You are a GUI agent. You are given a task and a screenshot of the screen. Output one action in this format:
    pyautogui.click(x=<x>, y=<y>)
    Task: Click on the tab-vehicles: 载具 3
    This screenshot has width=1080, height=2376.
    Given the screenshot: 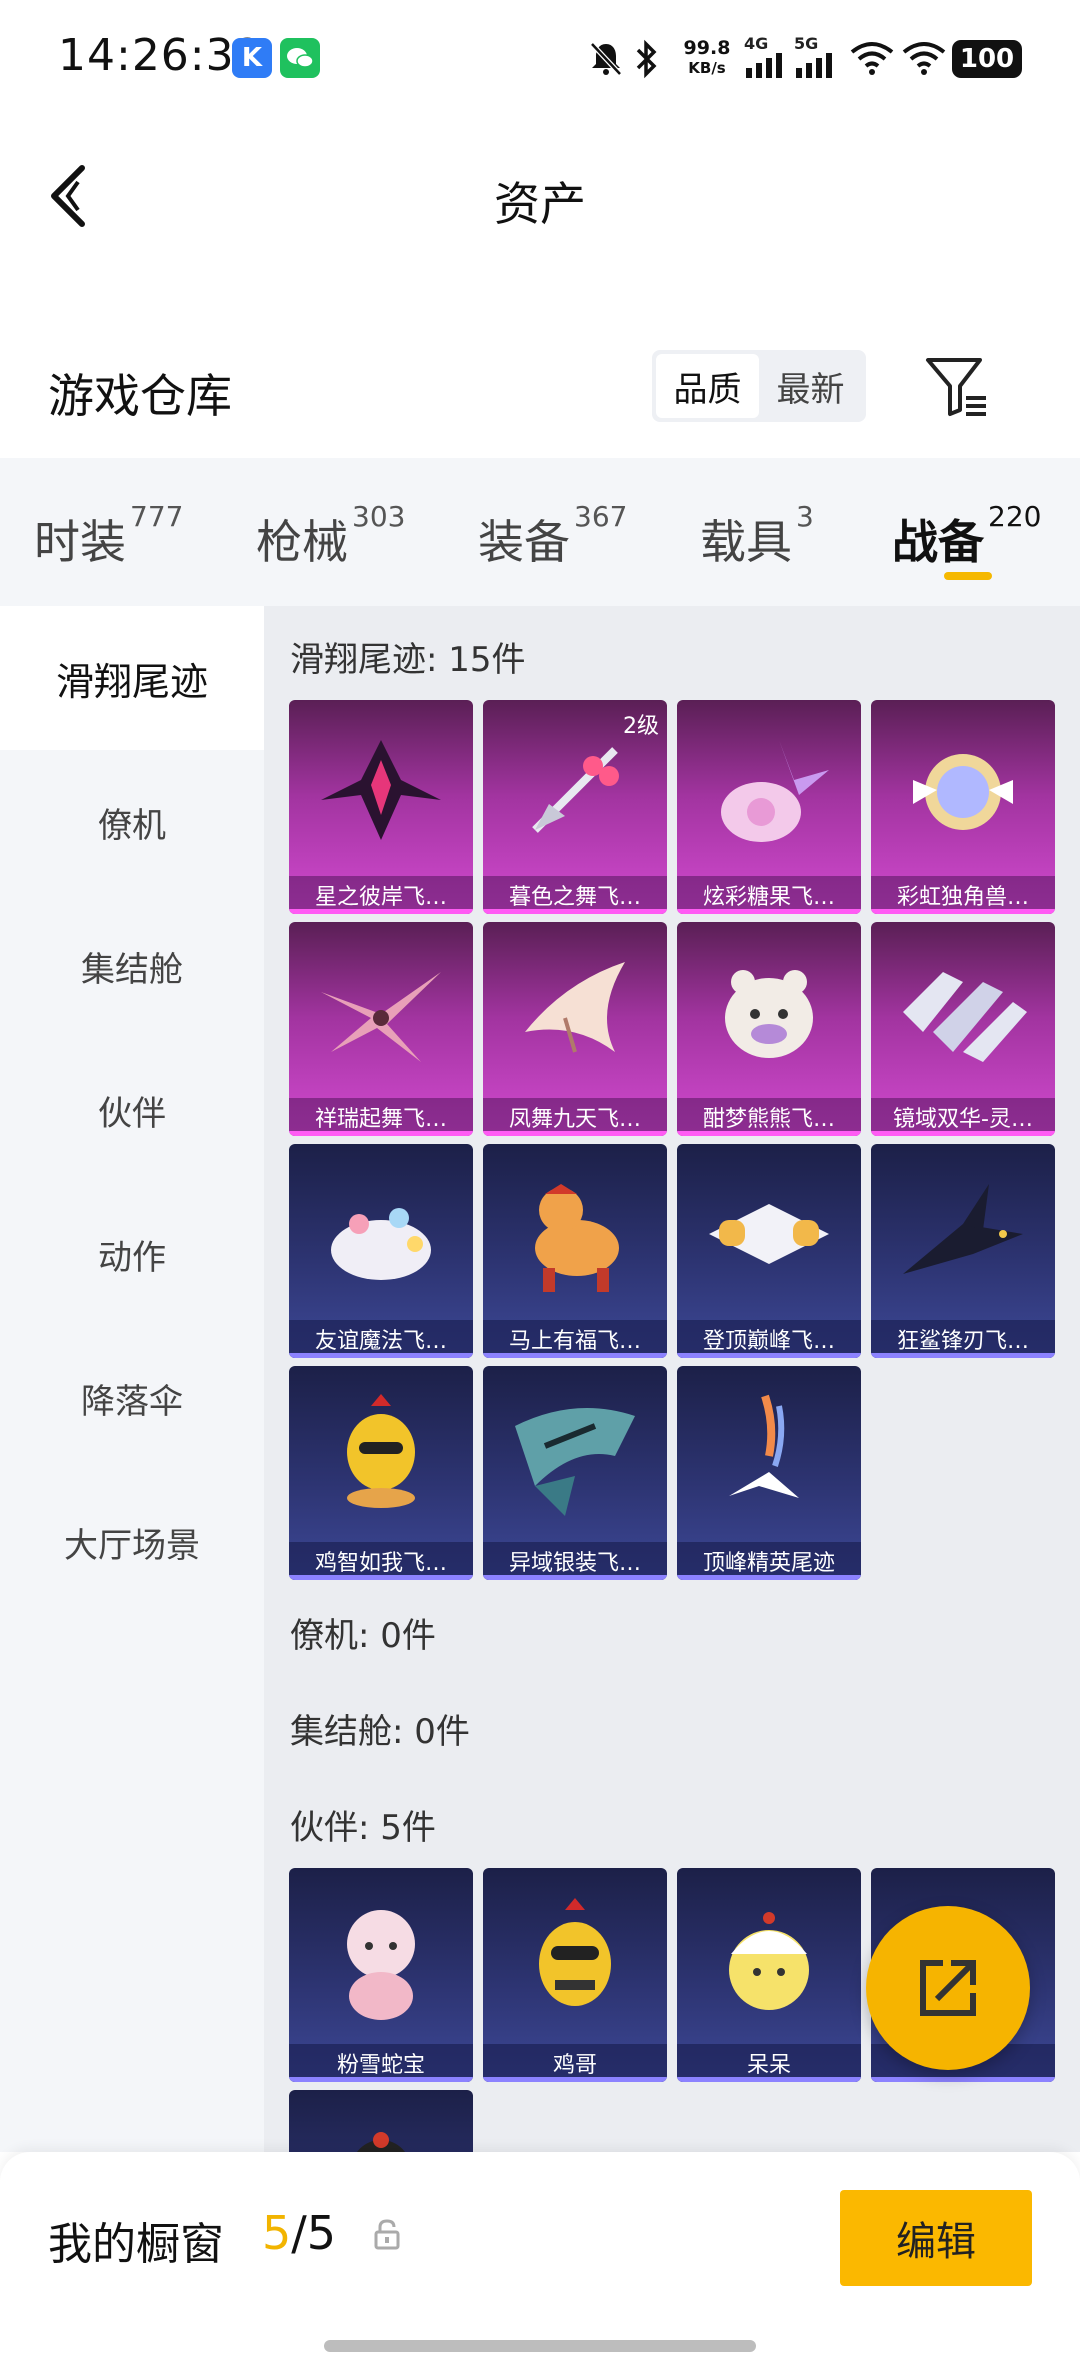 What is the action you would take?
    pyautogui.click(x=757, y=536)
    